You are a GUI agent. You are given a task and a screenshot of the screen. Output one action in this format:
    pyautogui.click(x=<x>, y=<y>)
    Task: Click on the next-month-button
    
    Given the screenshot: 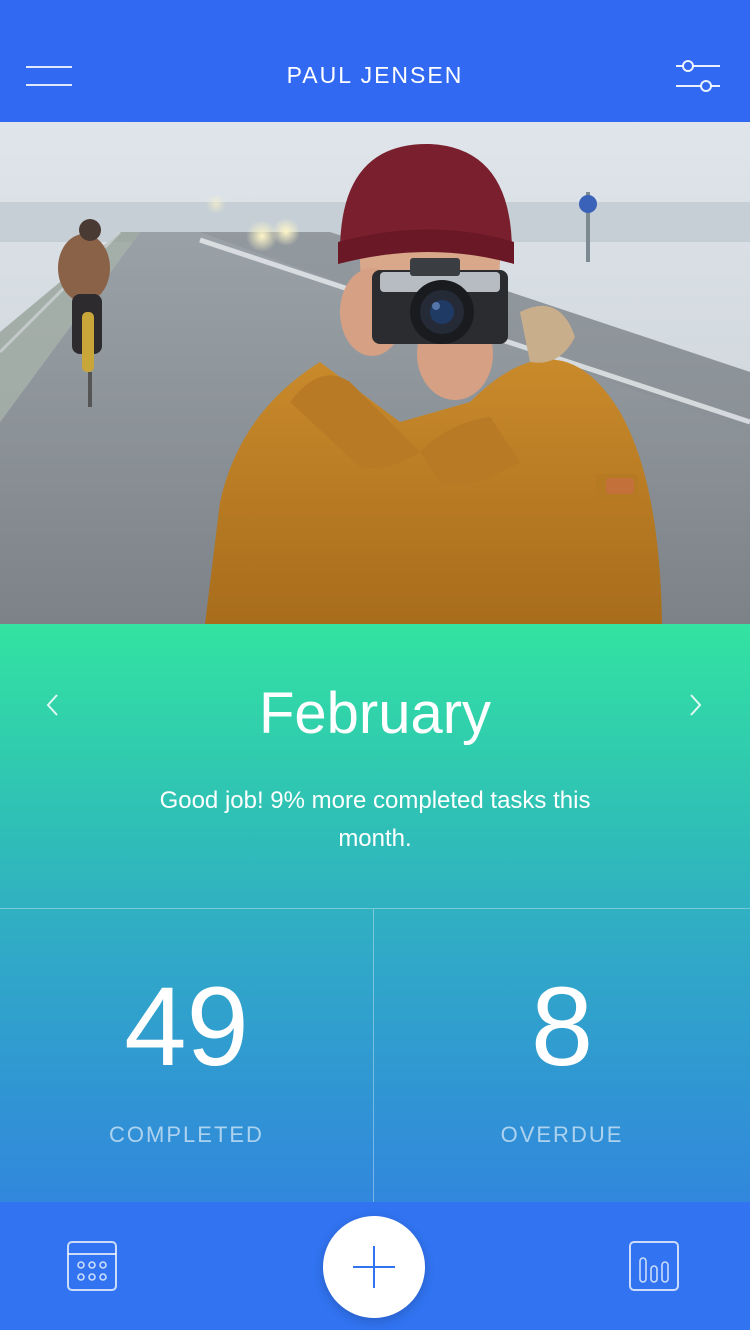 What is the action you would take?
    pyautogui.click(x=695, y=705)
    